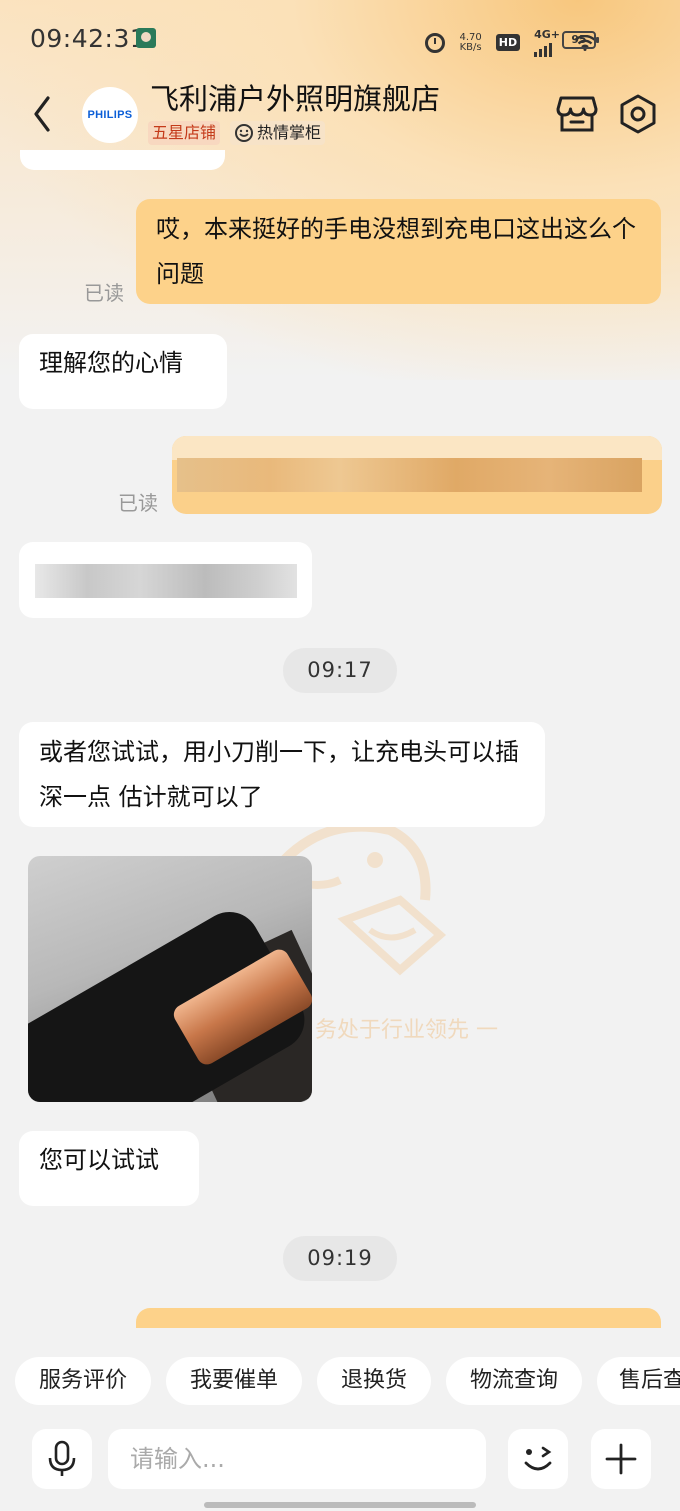 The width and height of the screenshot is (680, 1511). I want to click on settings-icon, so click(638, 114).